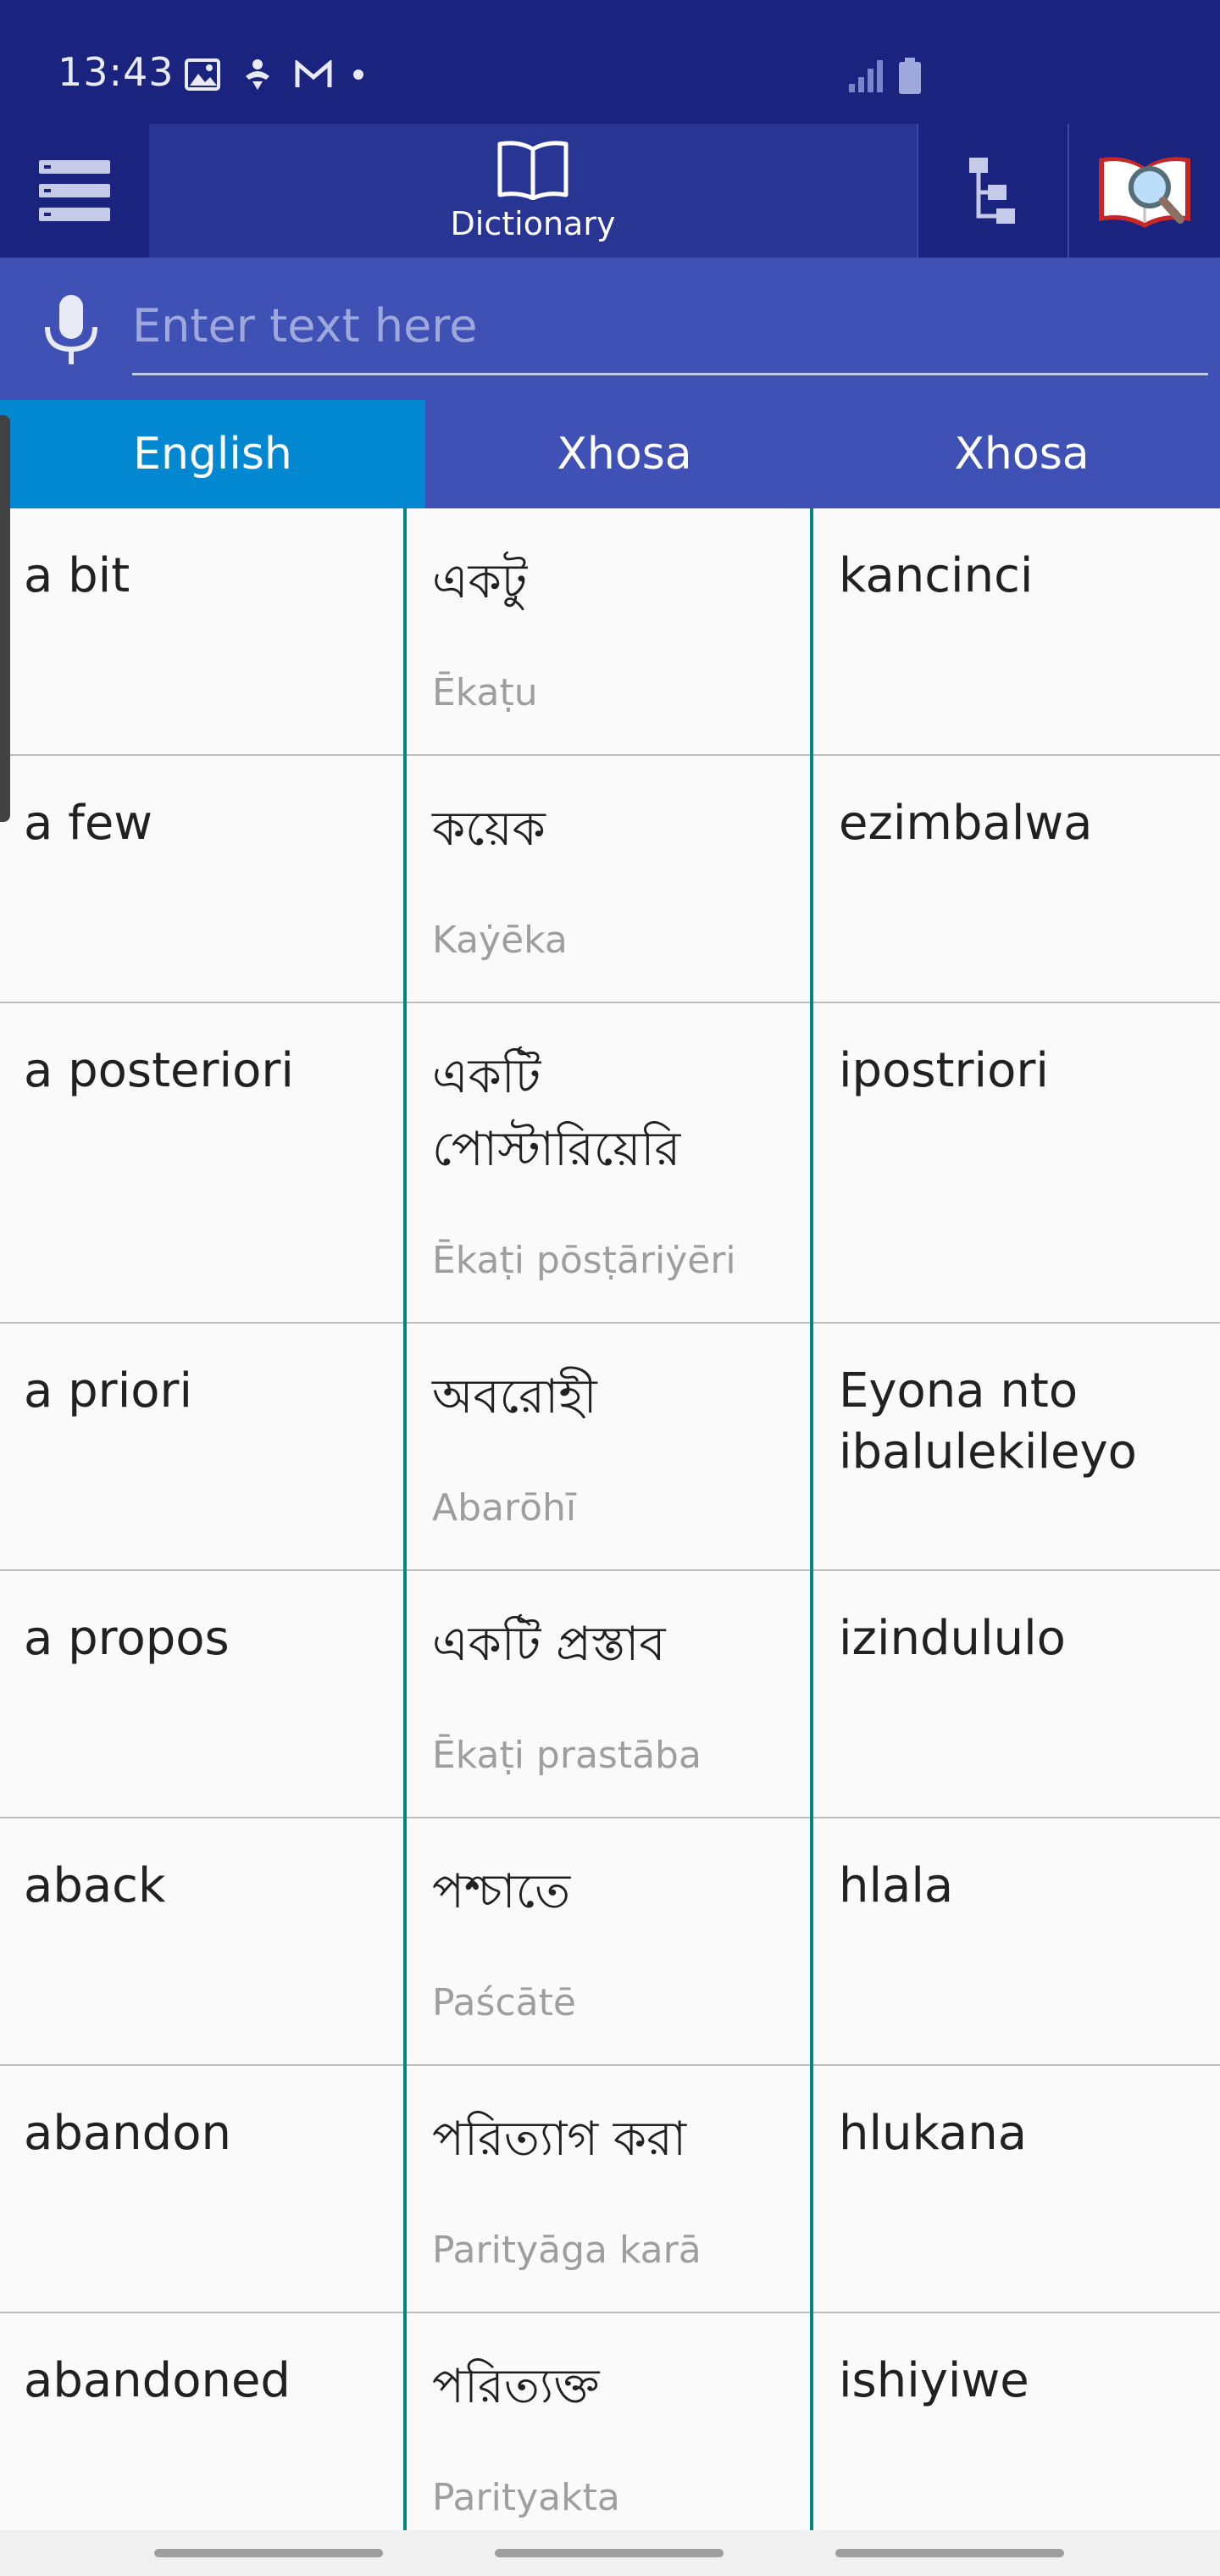 The width and height of the screenshot is (1220, 2576). Describe the element at coordinates (567, 1755) in the screenshot. I see `transliteration: Ēkaṭi prastāba` at that location.